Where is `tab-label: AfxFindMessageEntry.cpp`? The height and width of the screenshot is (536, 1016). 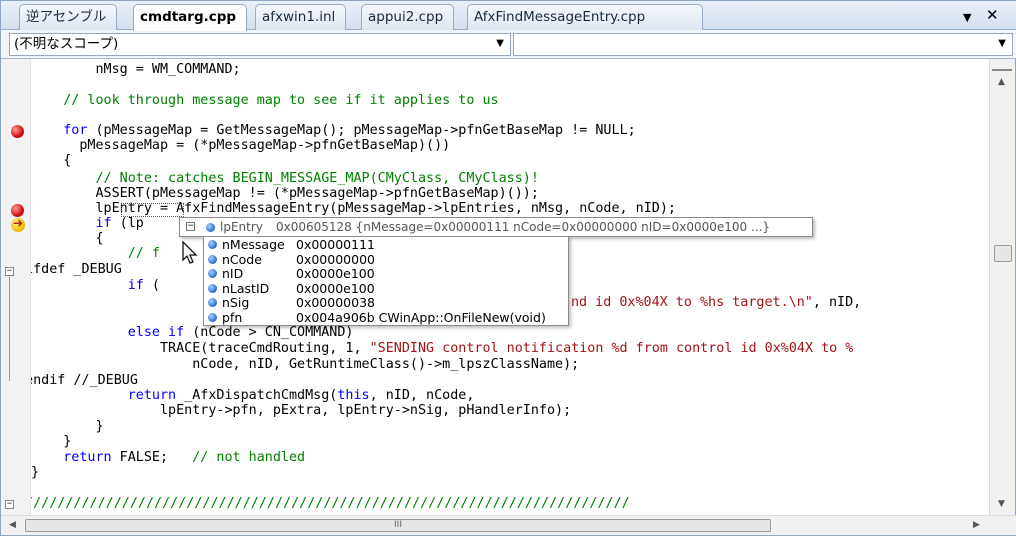
tab-label: AfxFindMessageEntry.cpp is located at coordinates (560, 17).